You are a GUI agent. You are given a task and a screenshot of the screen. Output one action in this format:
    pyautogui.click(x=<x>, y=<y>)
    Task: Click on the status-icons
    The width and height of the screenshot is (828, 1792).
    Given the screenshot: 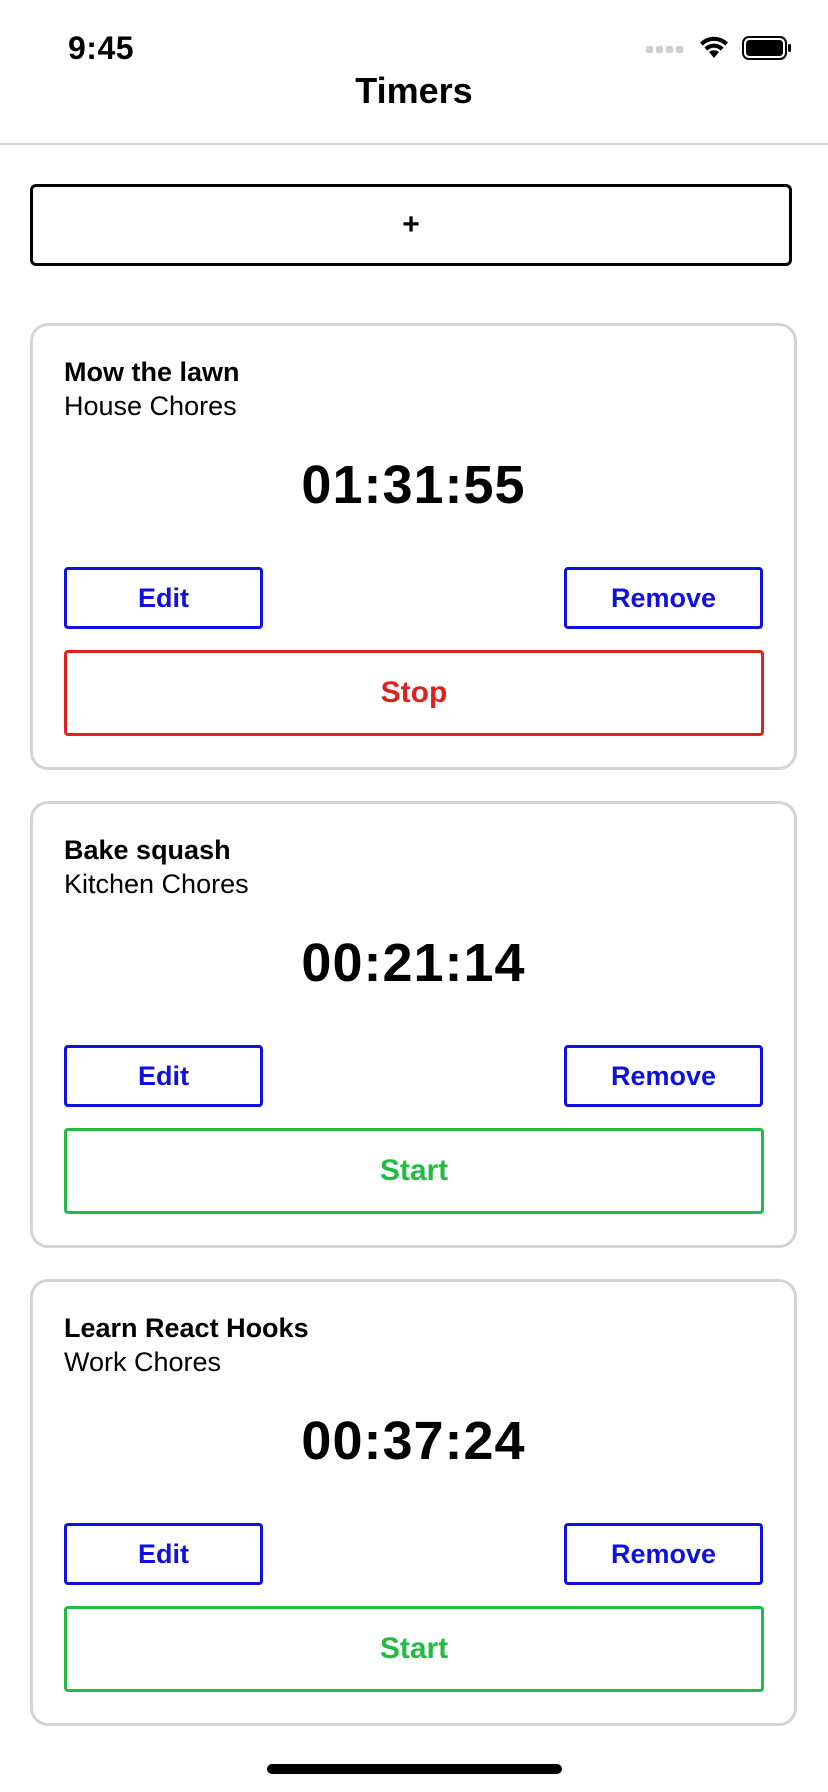 What is the action you would take?
    pyautogui.click(x=719, y=50)
    